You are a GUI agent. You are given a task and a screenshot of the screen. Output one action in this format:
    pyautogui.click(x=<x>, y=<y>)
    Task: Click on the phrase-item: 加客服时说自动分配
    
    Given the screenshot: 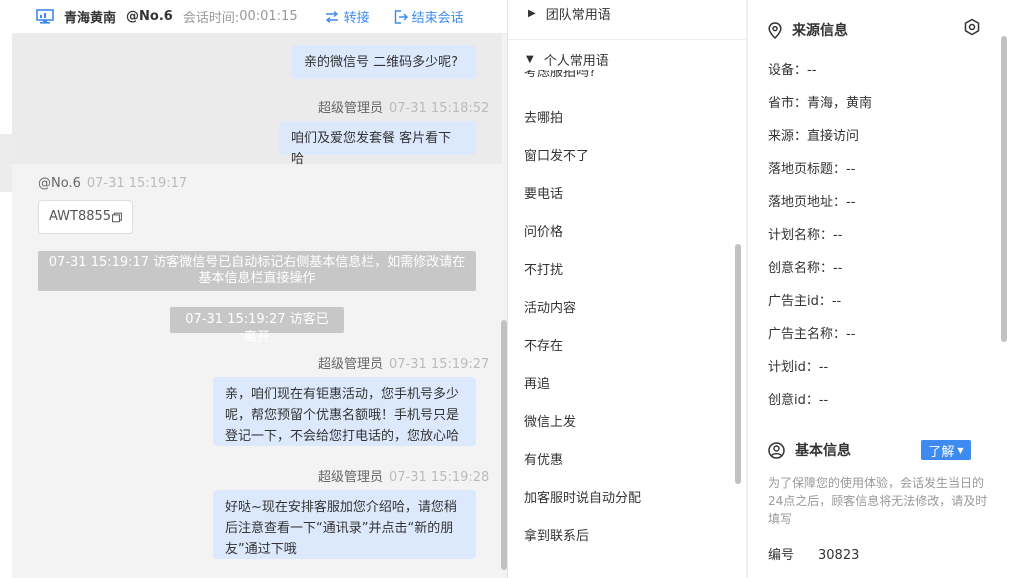 What is the action you would take?
    pyautogui.click(x=582, y=496)
    